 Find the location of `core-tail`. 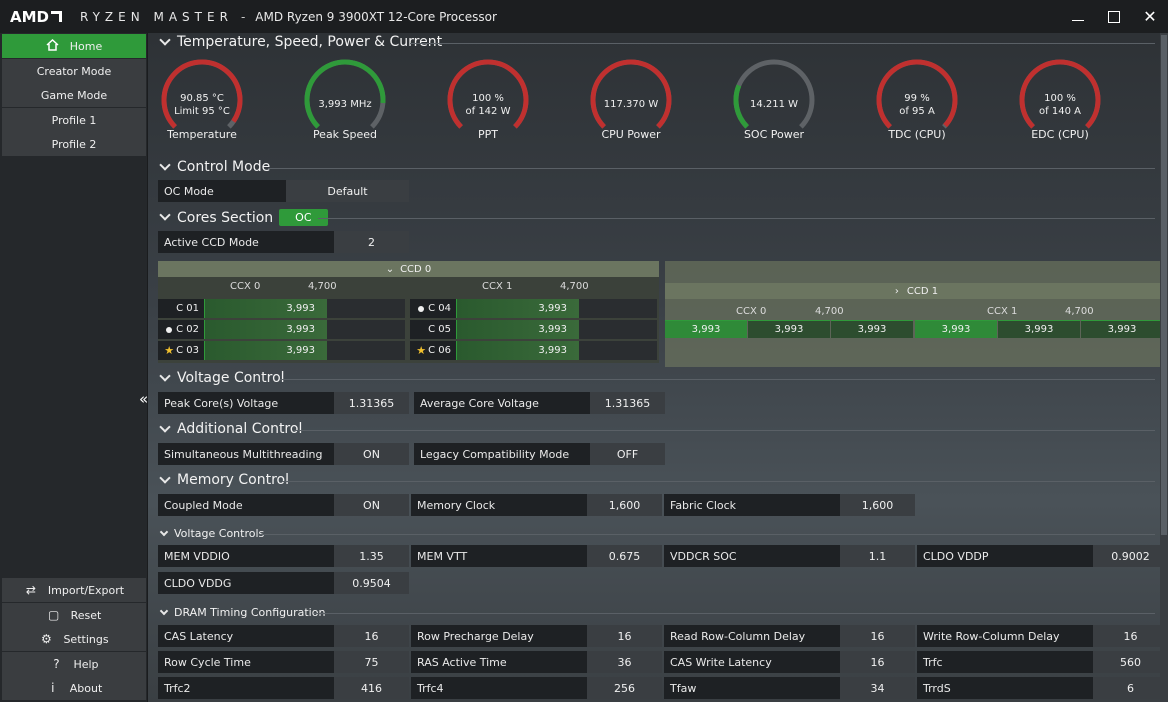

core-tail is located at coordinates (618, 329).